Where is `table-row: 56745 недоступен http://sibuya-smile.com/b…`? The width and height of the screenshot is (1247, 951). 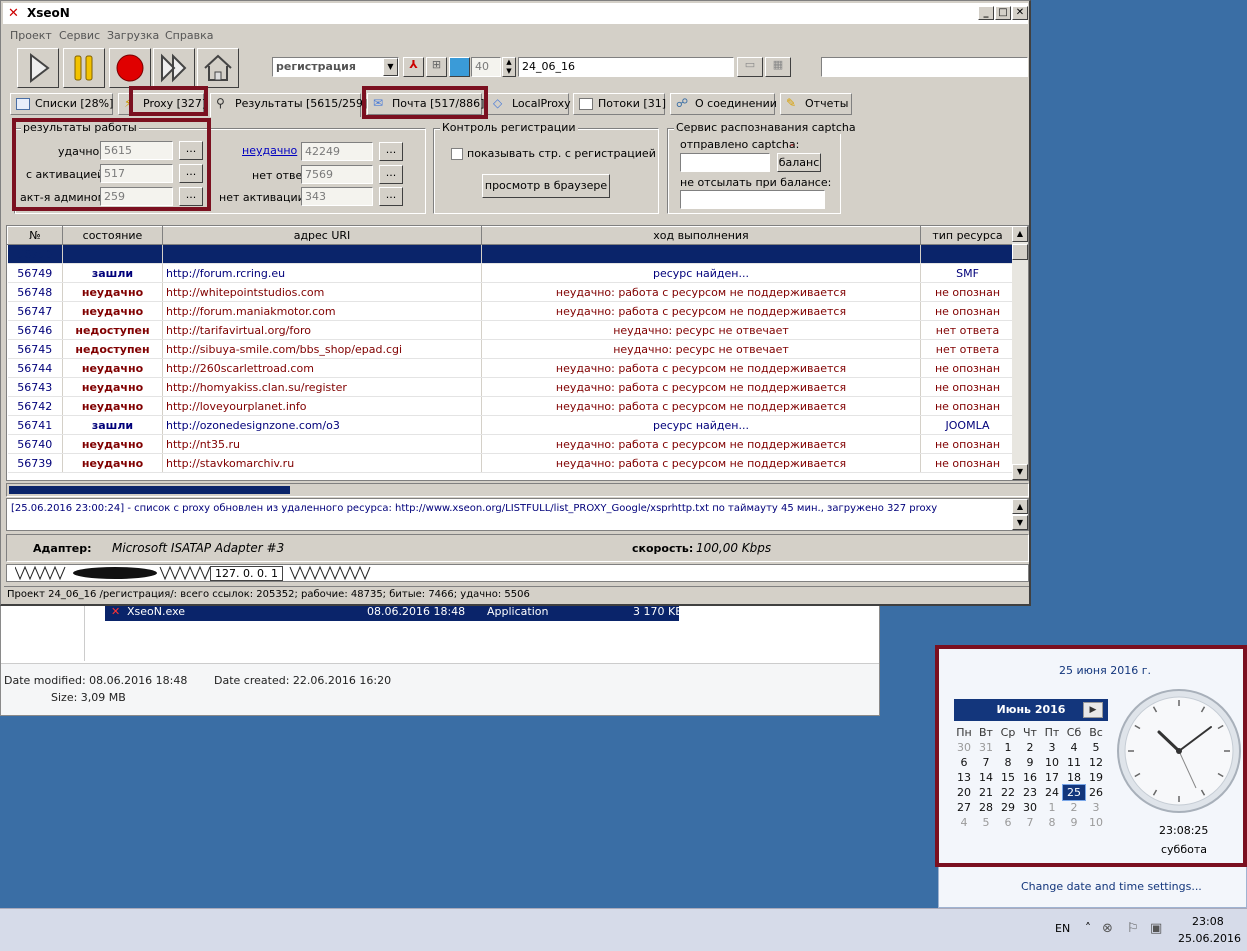
table-row: 56745 недоступен http://sibuya-smile.com/b… is located at coordinates (511, 349).